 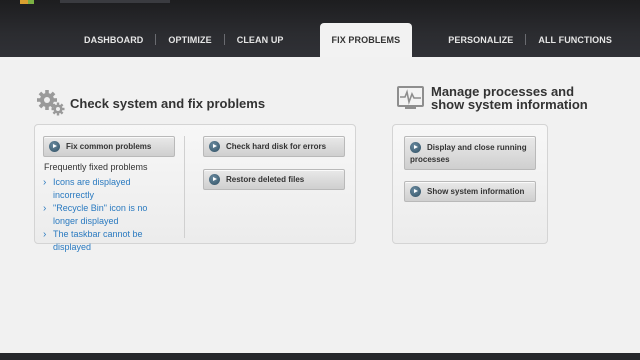 What do you see at coordinates (103, 189) in the screenshot?
I see `problem-link-icons: Icons are displayed incorrectly` at bounding box center [103, 189].